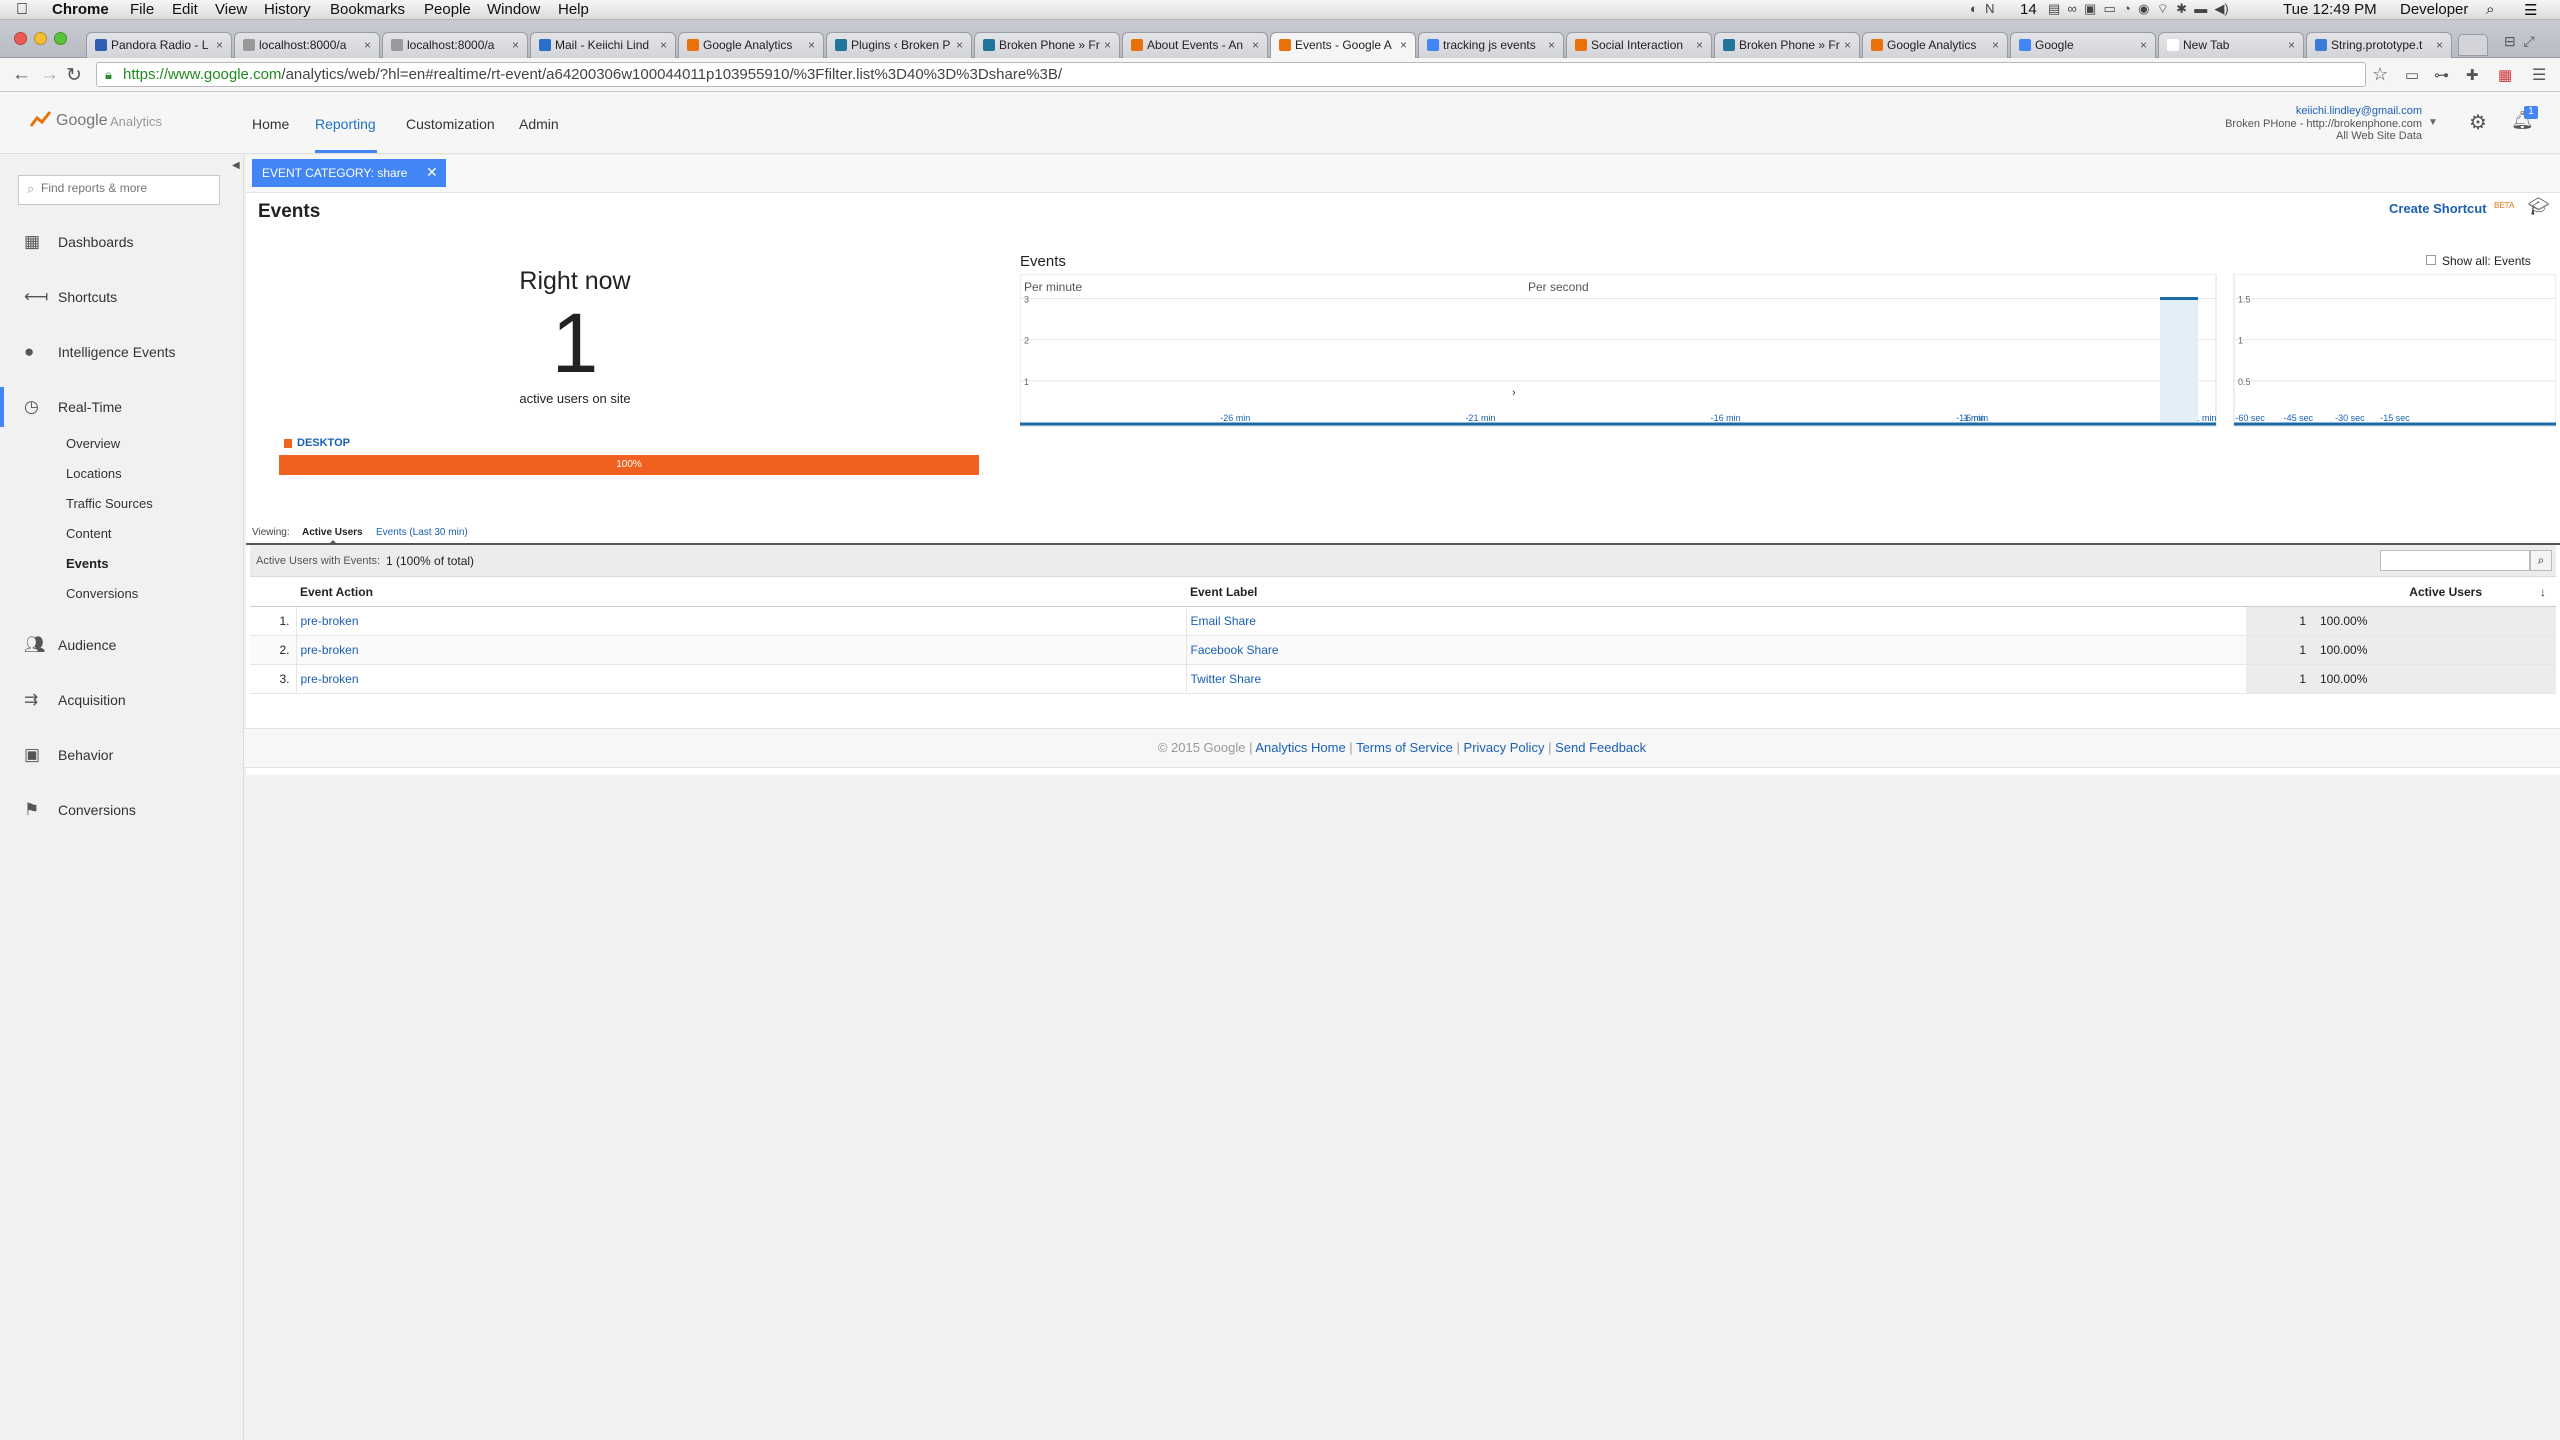  Describe the element at coordinates (142, 9) in the screenshot. I see `menu-file: File` at that location.